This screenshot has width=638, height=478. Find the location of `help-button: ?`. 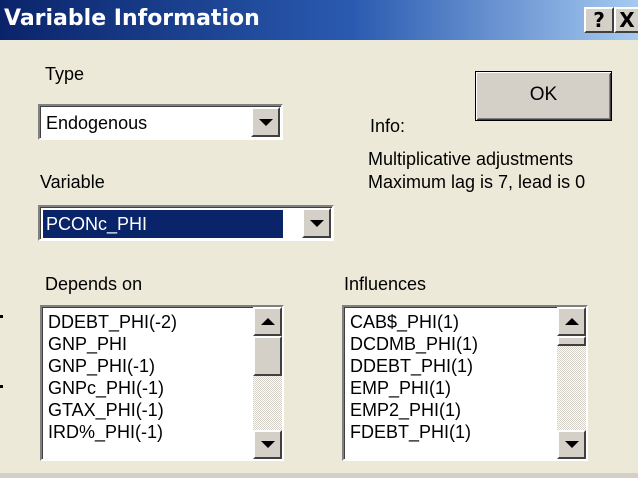

help-button: ? is located at coordinates (599, 20).